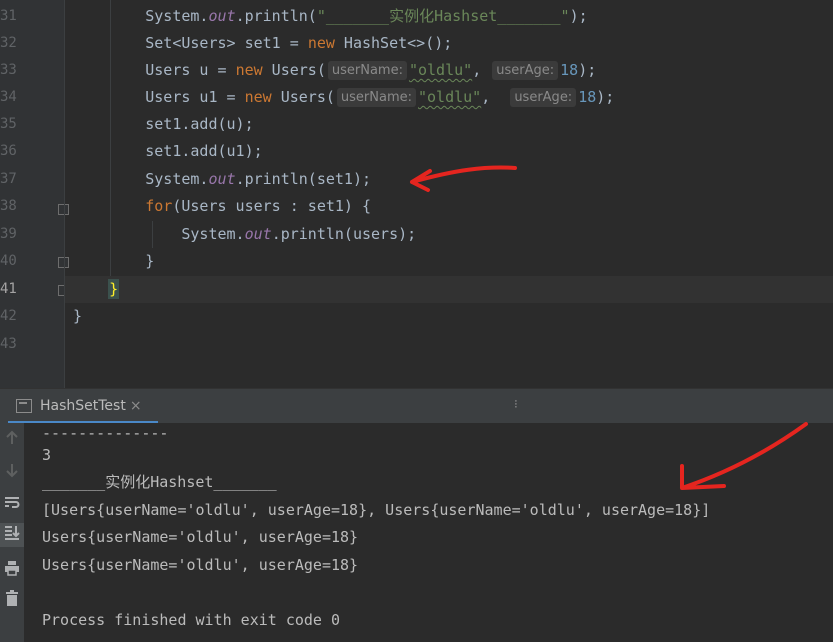  I want to click on more-options-icon: ⁝, so click(516, 404).